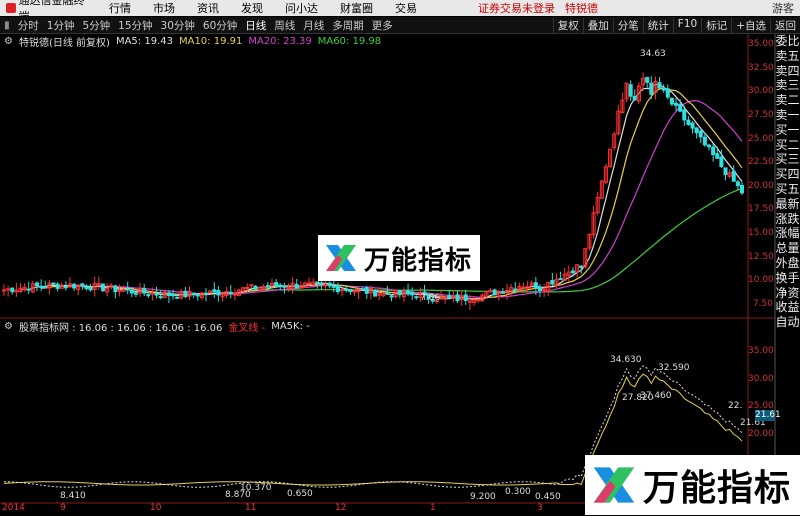 The image size is (800, 516). Describe the element at coordinates (768, 415) in the screenshot. I see `current-value-badge: 21.61` at that location.